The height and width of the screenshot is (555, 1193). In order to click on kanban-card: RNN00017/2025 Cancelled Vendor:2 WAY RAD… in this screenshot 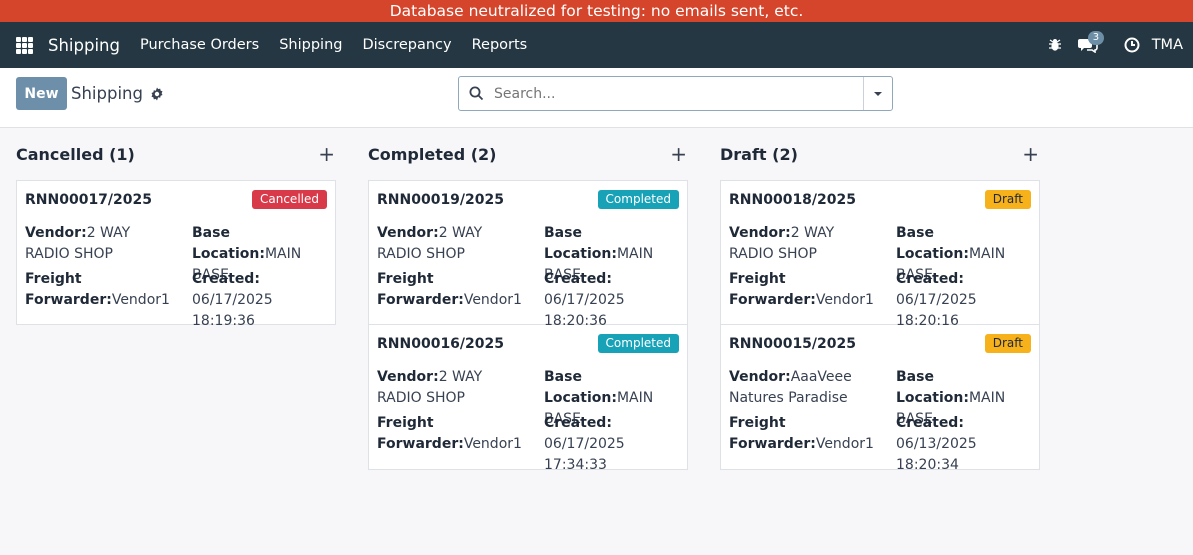, I will do `click(176, 254)`.